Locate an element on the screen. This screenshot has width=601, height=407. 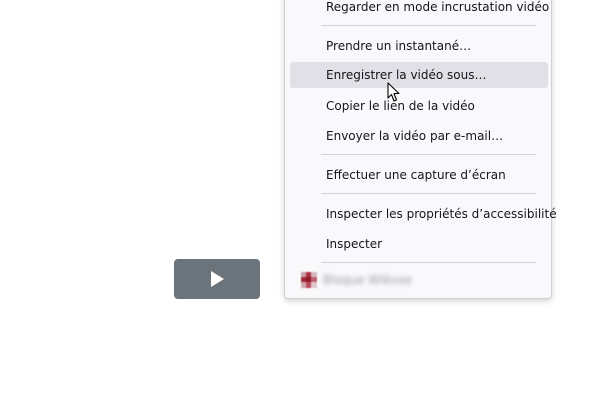
mouse-cursor-icon is located at coordinates (393, 92).